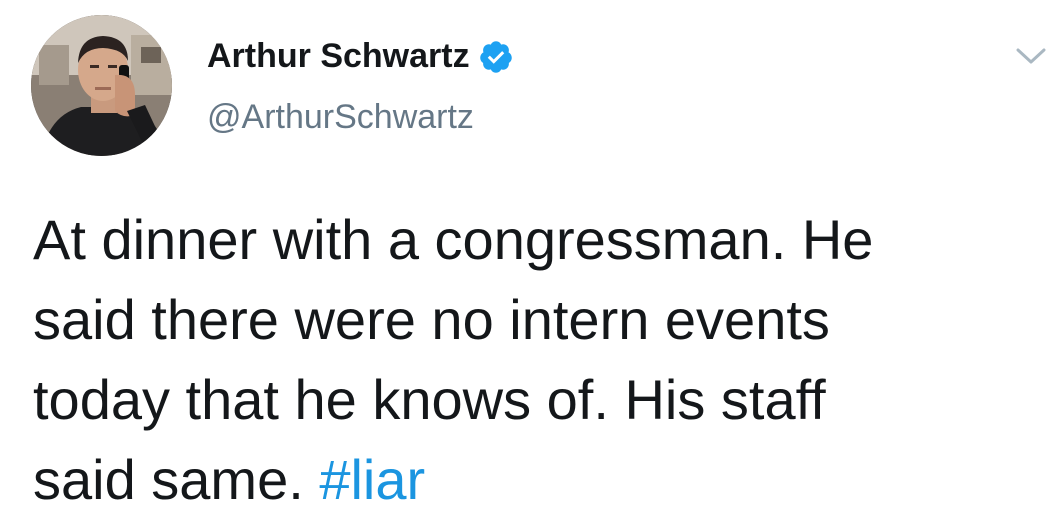 This screenshot has height=520, width=1061. What do you see at coordinates (538, 480) in the screenshot?
I see `tweet-last-line: said same. #liar` at bounding box center [538, 480].